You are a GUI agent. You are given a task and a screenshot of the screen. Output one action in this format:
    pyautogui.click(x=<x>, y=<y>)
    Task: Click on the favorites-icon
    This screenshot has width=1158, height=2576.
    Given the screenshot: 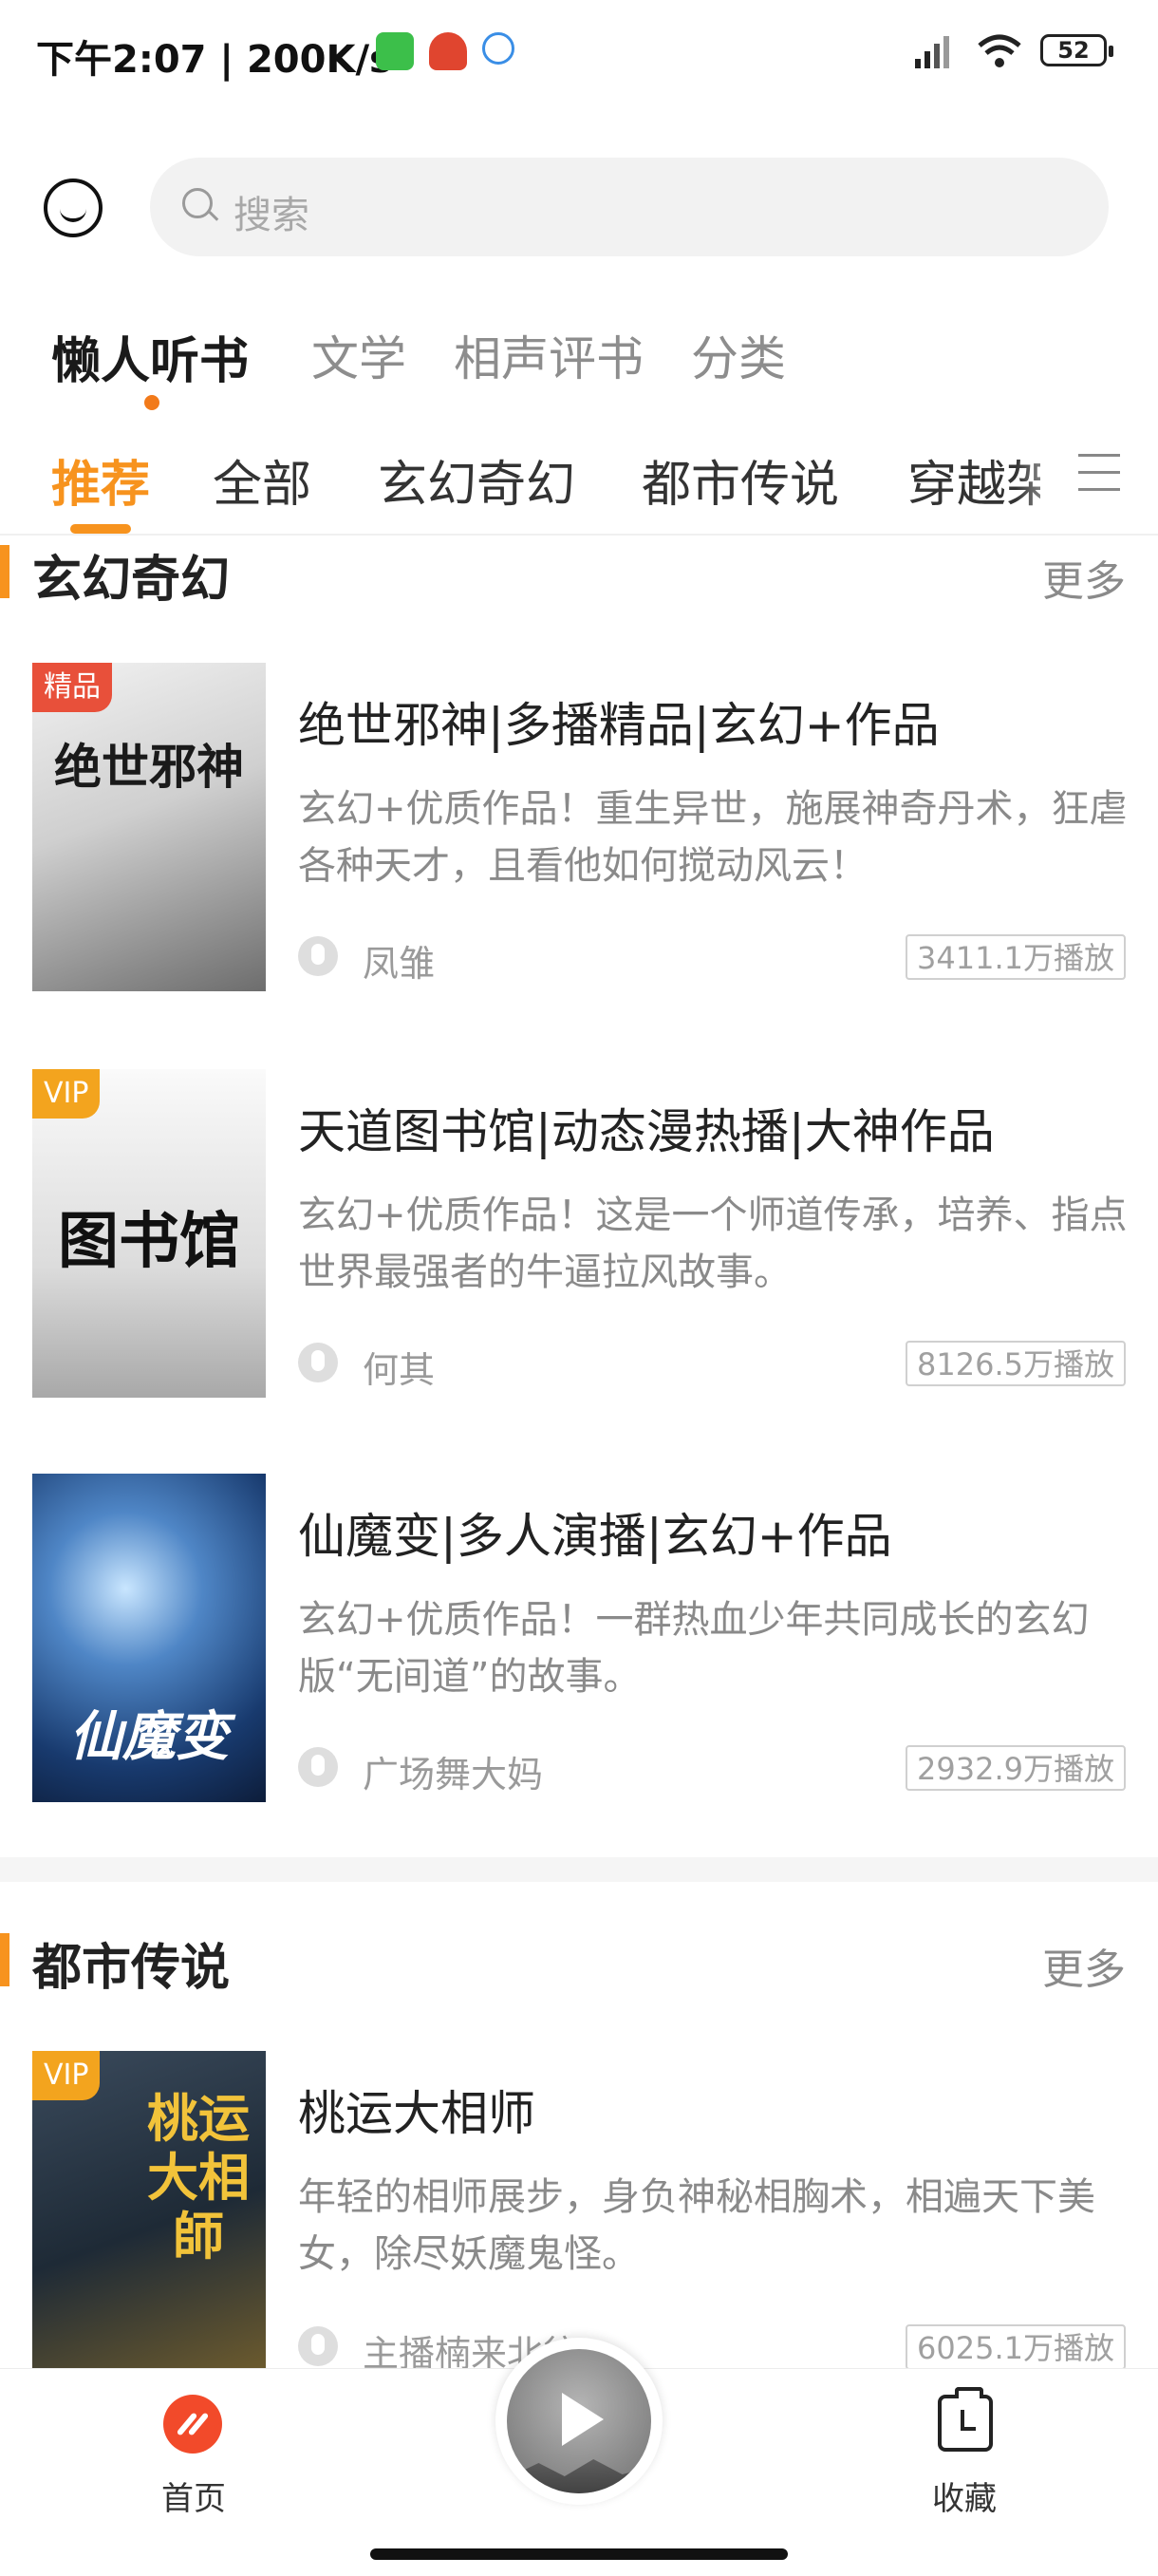 What is the action you would take?
    pyautogui.click(x=965, y=2419)
    